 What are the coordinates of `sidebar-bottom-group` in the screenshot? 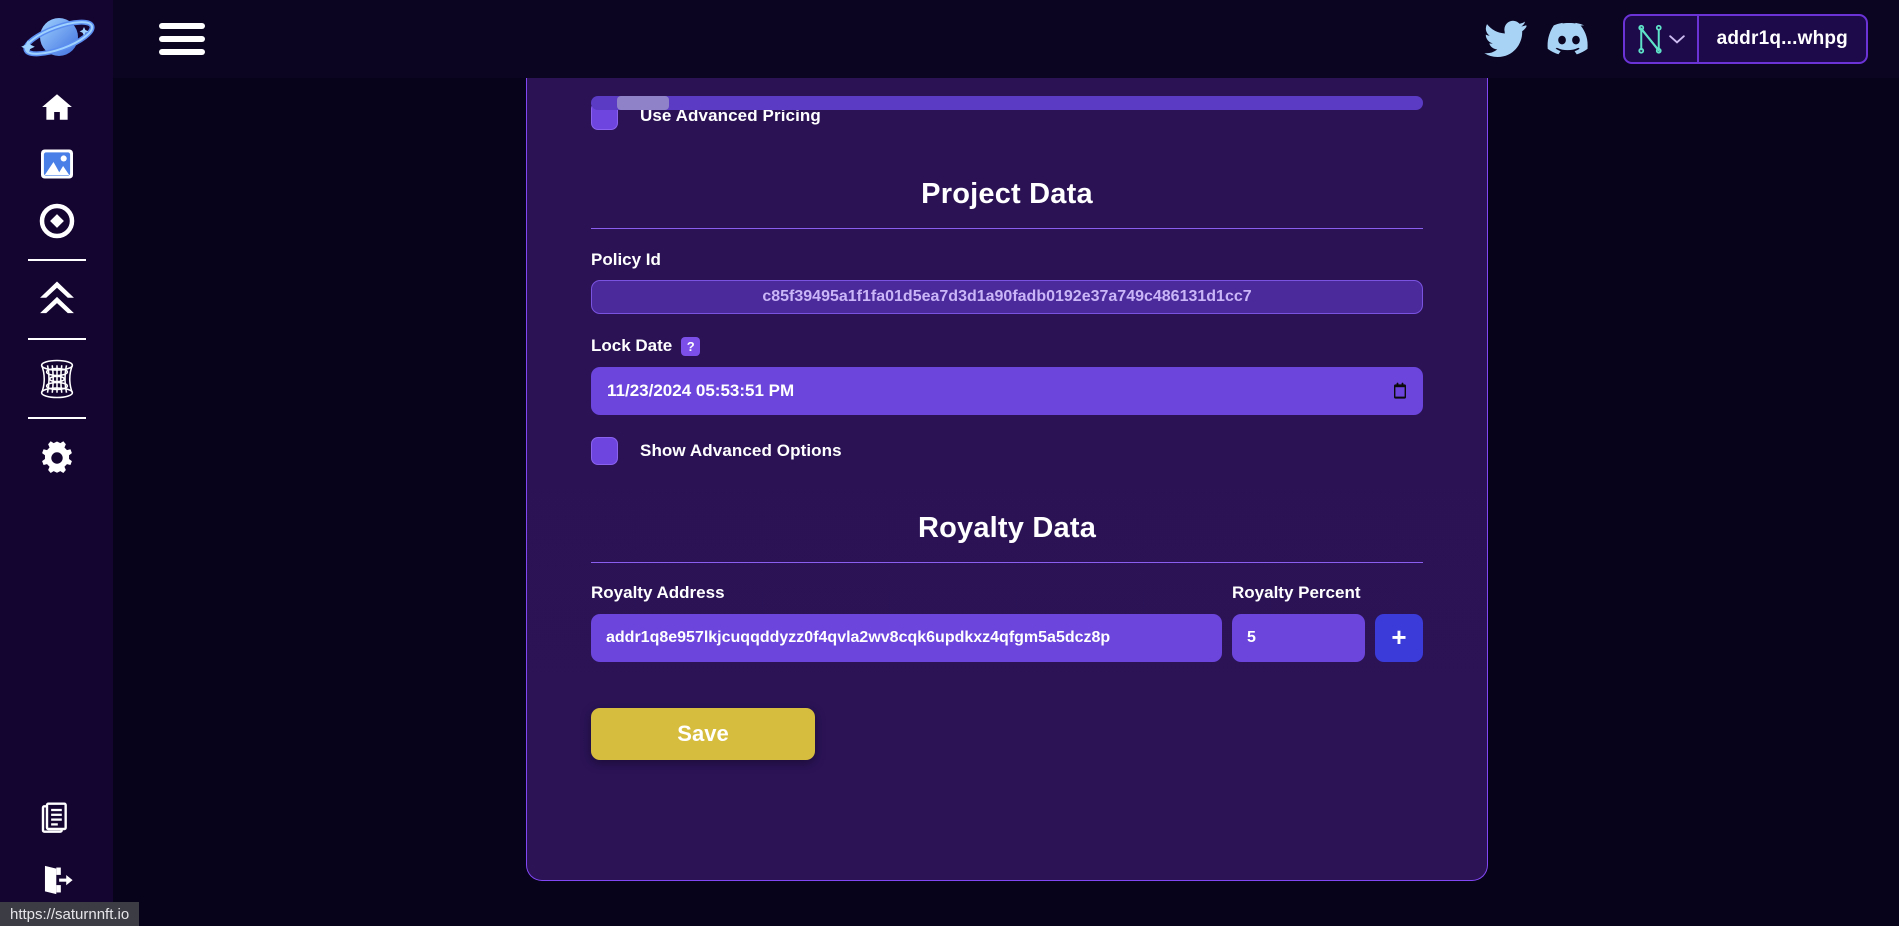 It's located at (56, 849).